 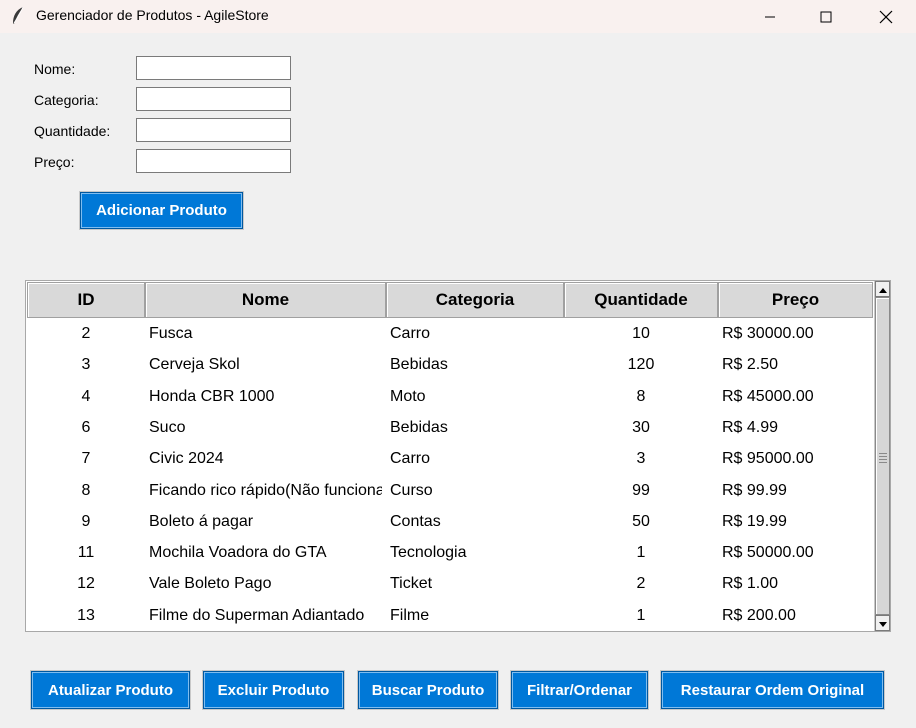 I want to click on minimize-button, so click(x=770, y=16).